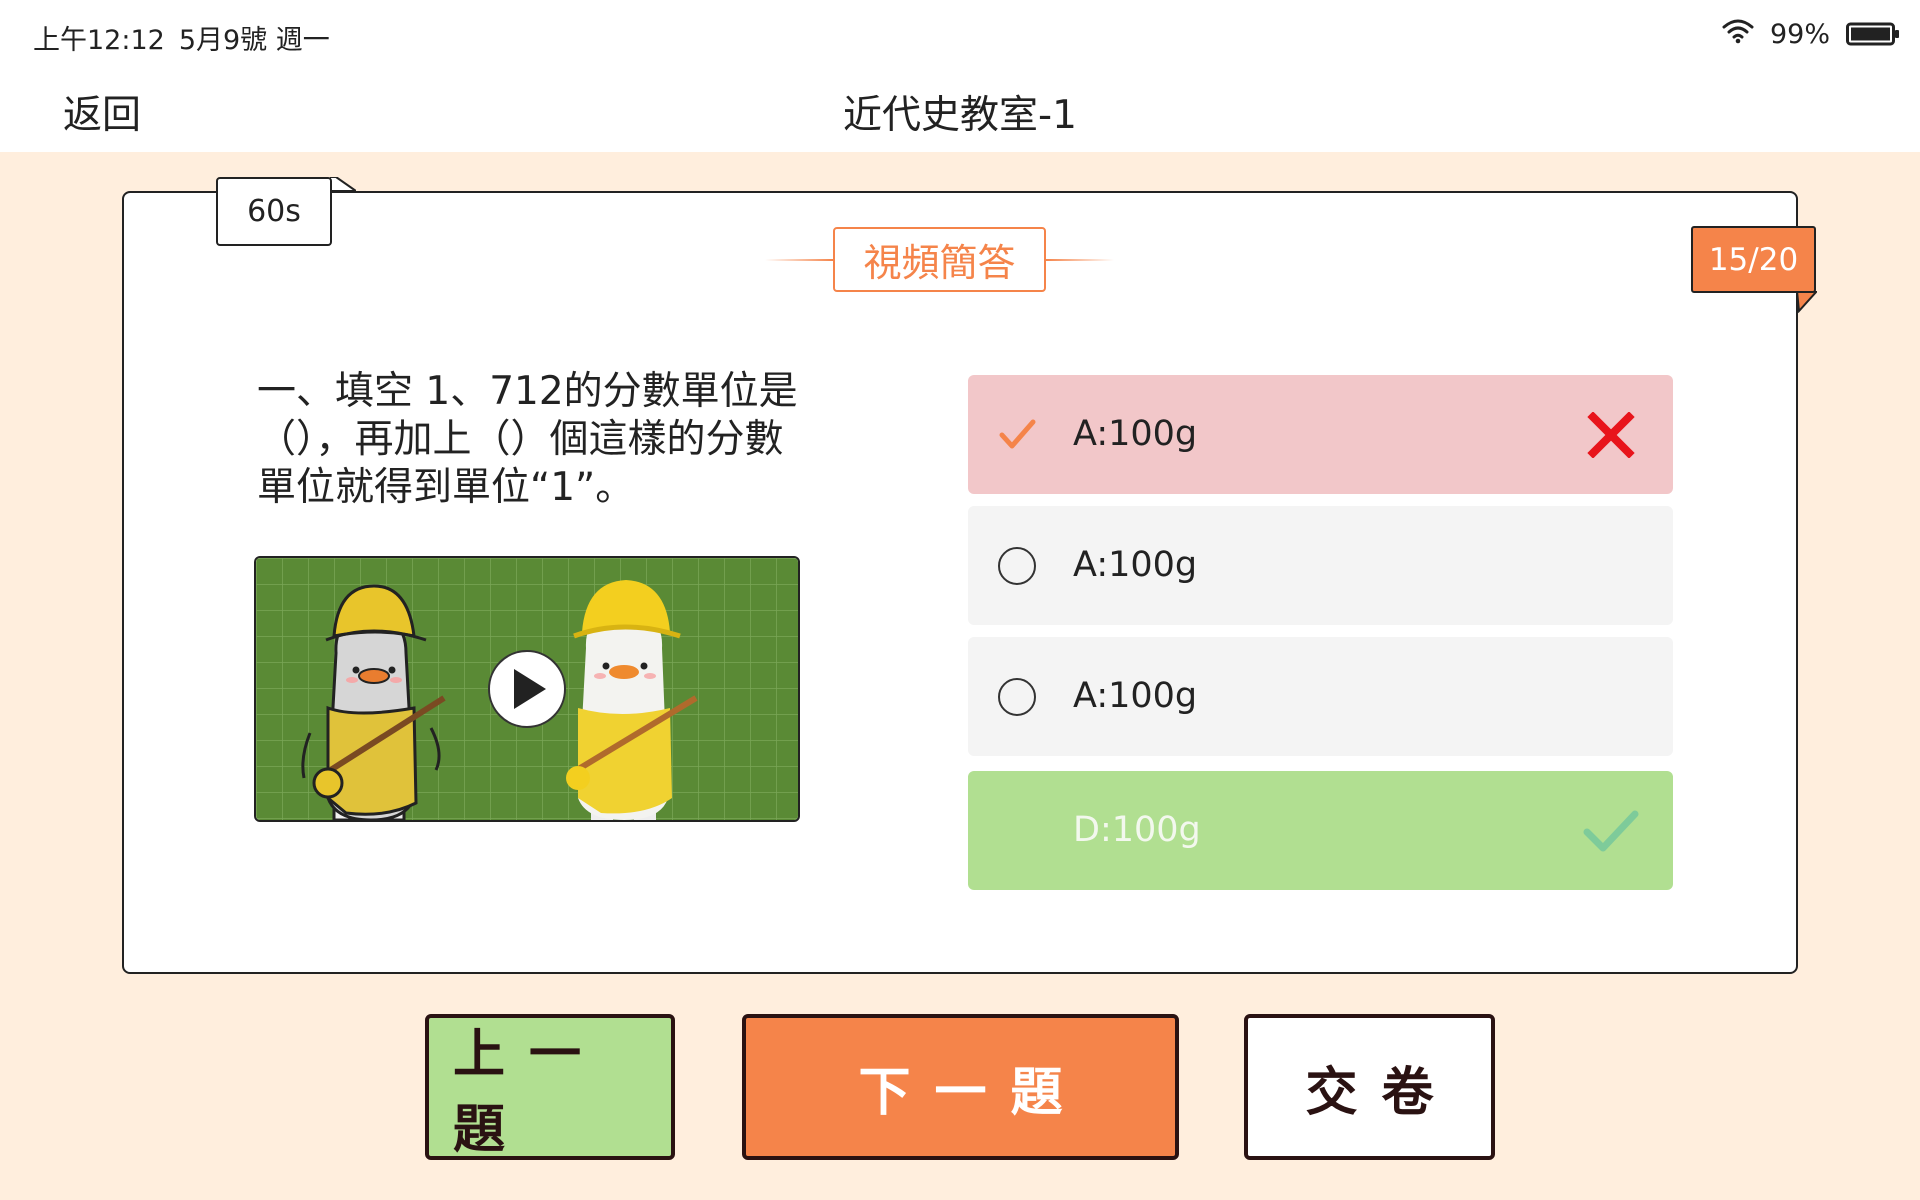  I want to click on status-time: 上午12:12, so click(99, 40).